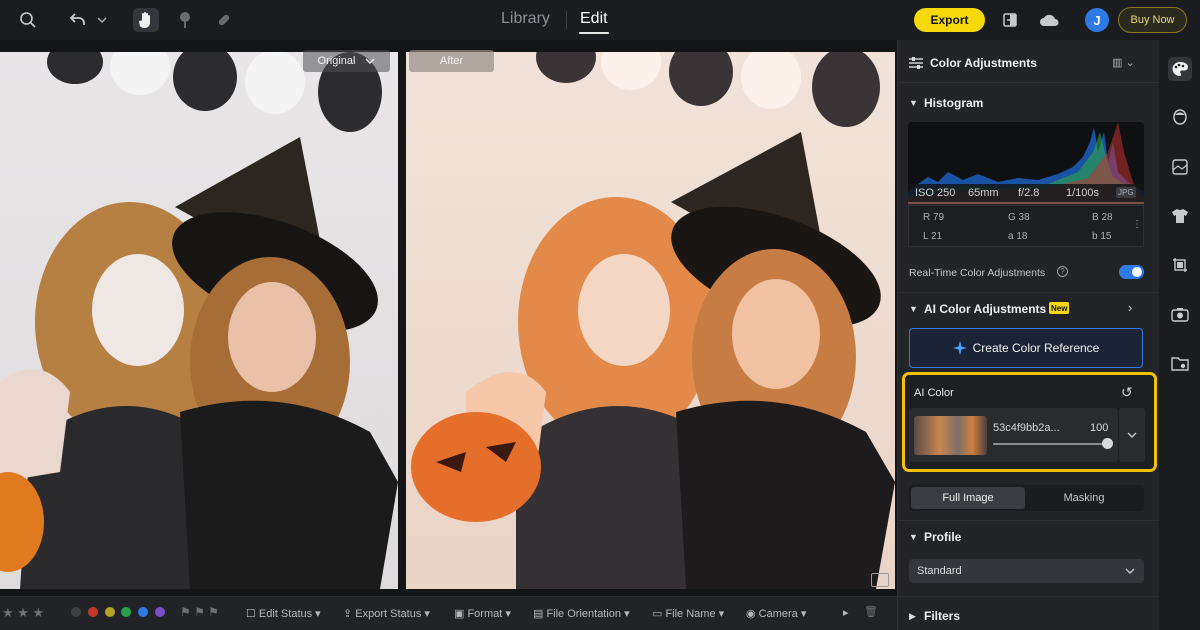 This screenshot has width=1200, height=630. I want to click on chevron-right-icon: ›, so click(1130, 307).